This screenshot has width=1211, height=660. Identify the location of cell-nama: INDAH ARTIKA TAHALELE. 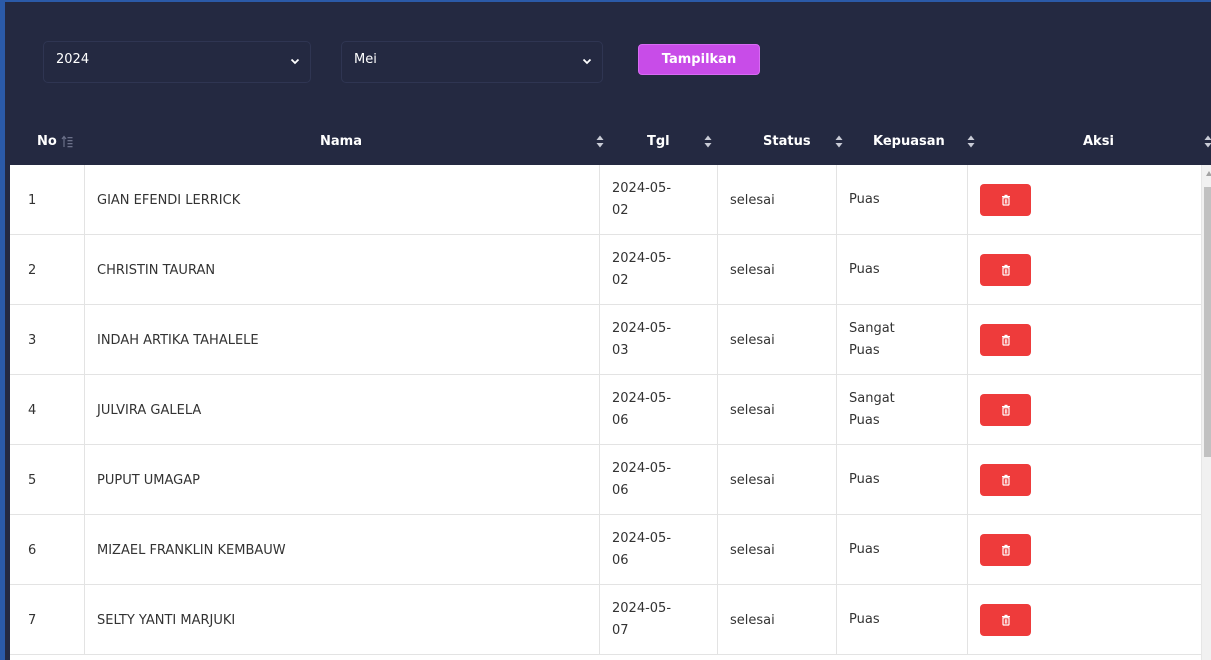
(342, 340).